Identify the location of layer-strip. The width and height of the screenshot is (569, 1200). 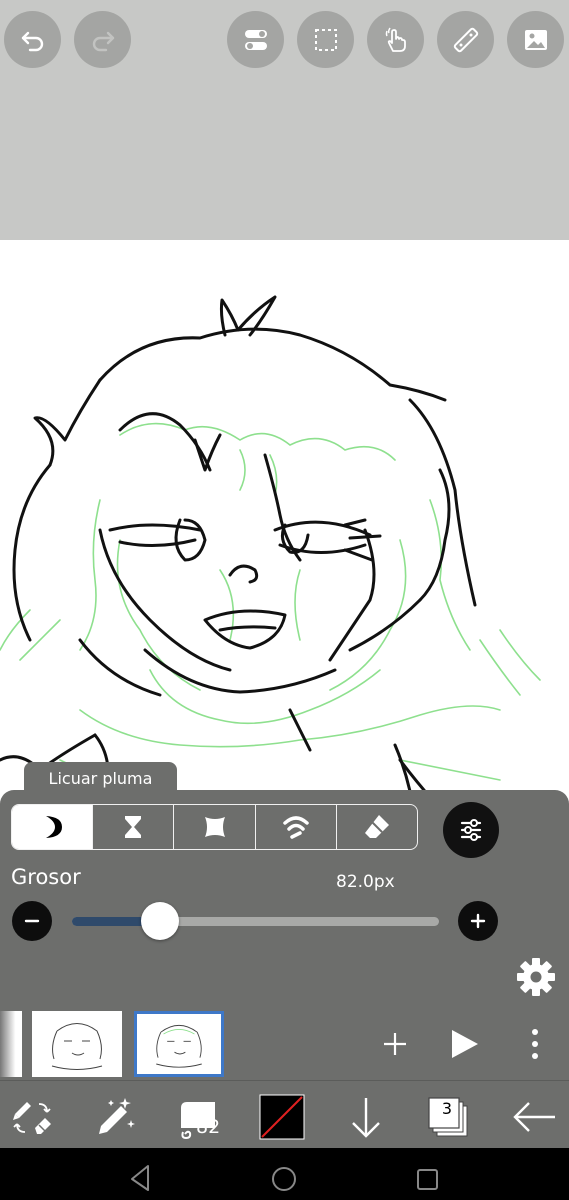
(284, 1045).